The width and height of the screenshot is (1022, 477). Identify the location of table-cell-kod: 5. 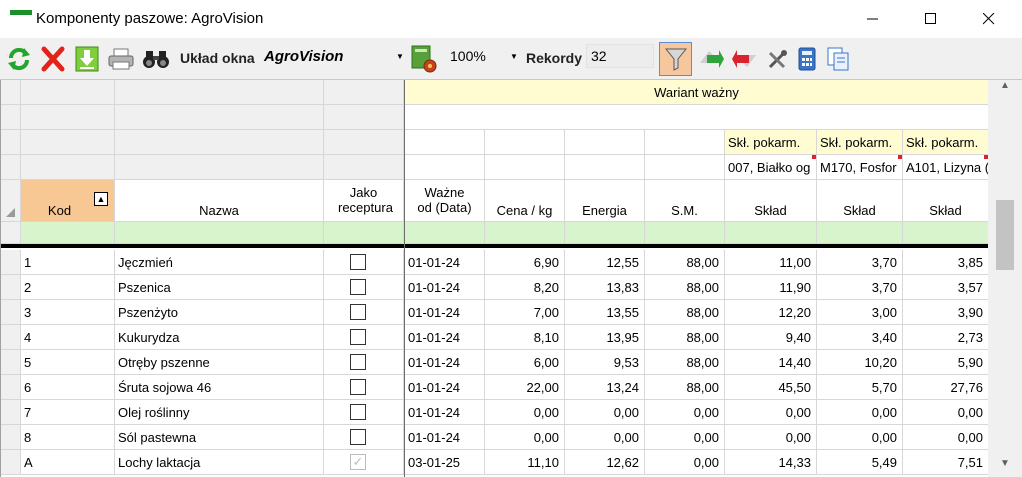
(68, 362).